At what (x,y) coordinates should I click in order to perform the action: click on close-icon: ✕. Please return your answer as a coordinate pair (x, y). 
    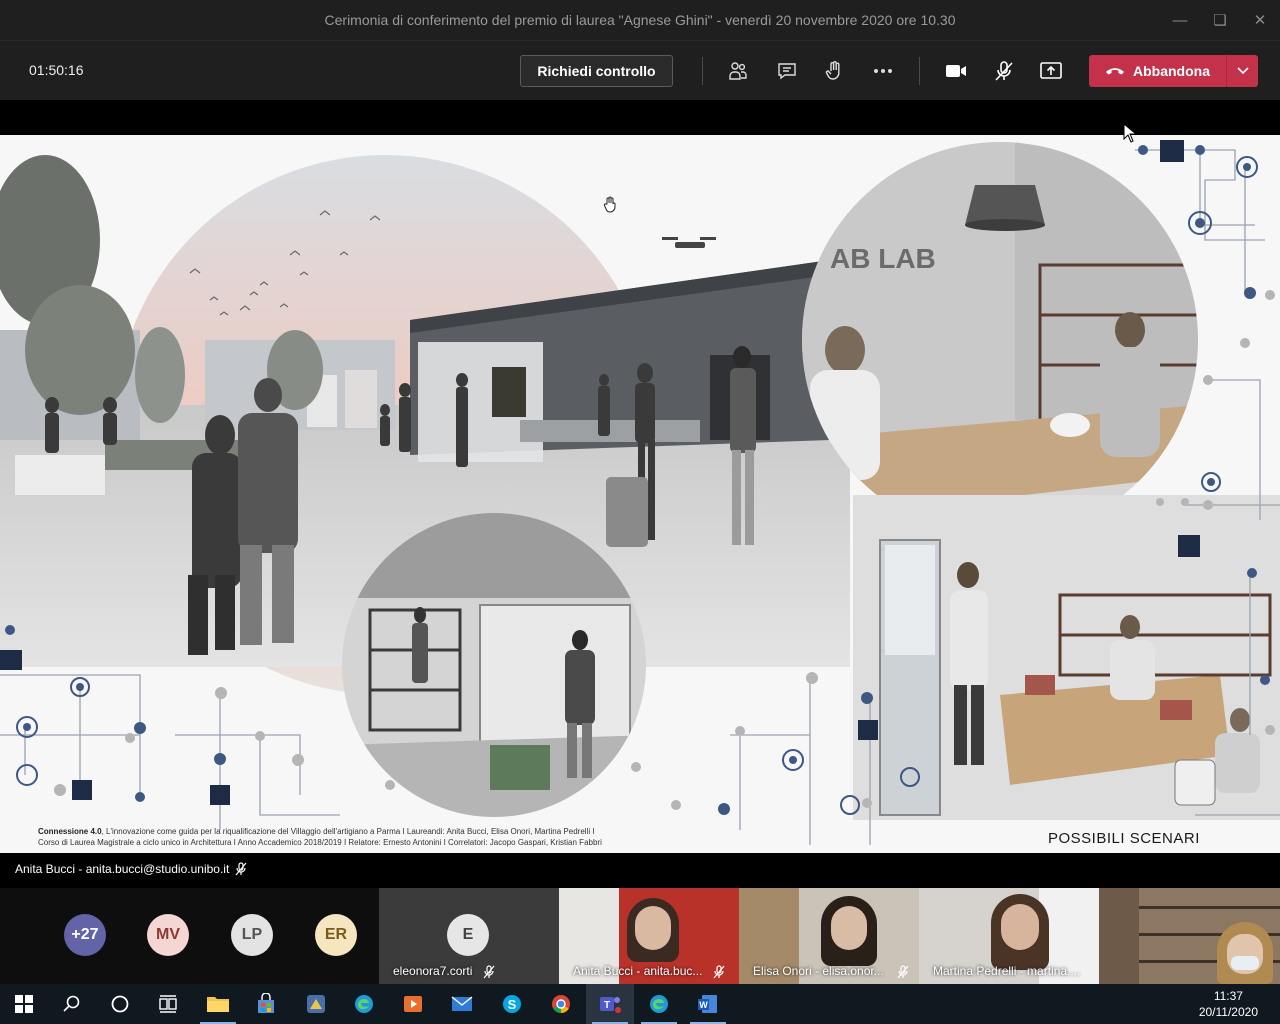
    Looking at the image, I should click on (1260, 20).